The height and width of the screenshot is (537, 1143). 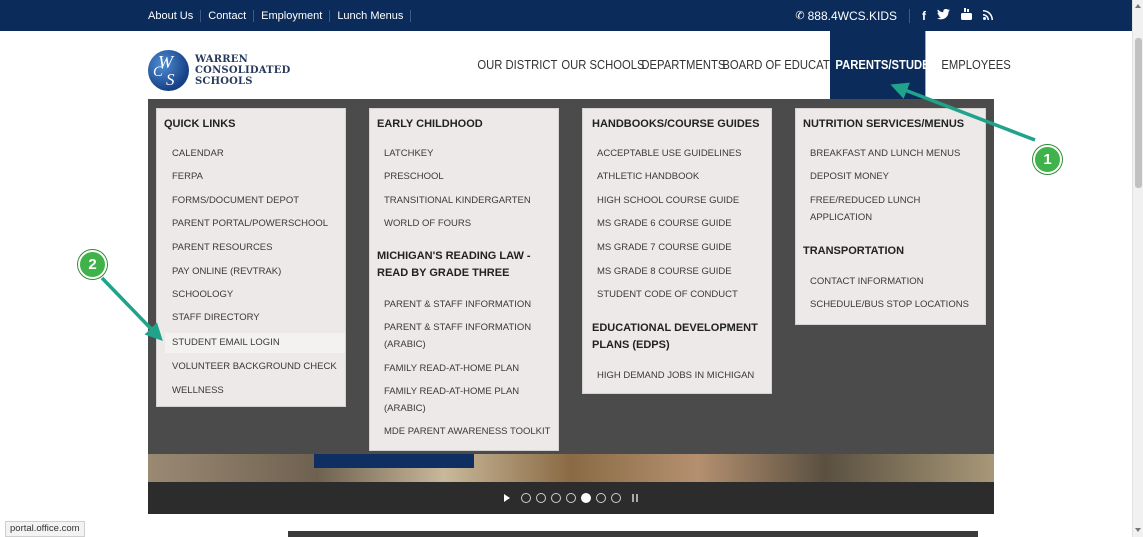 I want to click on lunch-menus-link: Lunch Menus, so click(x=371, y=15).